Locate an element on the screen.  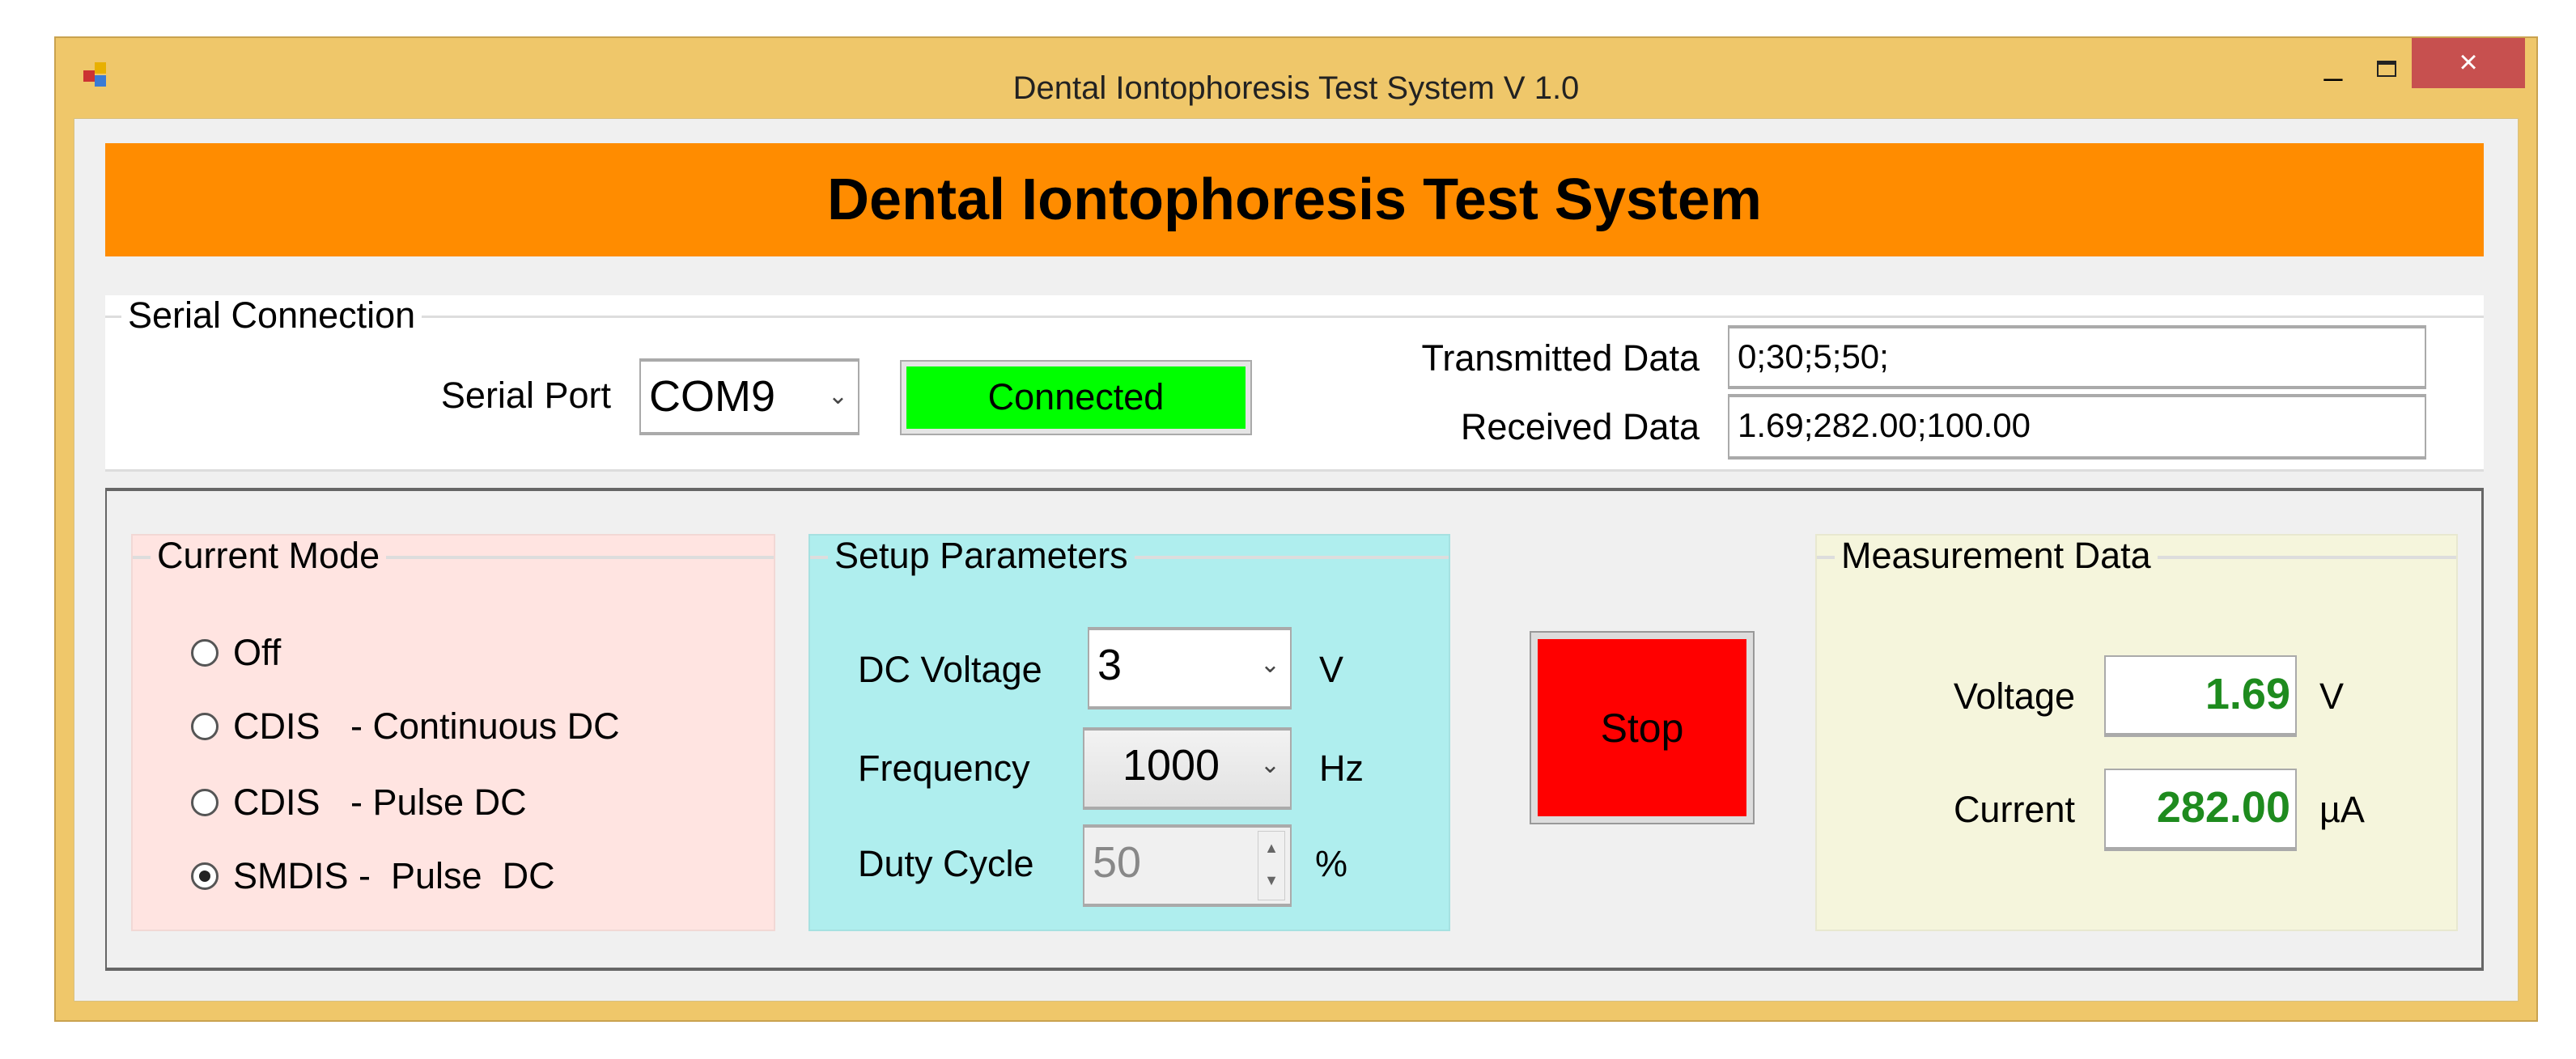
maximize-icon is located at coordinates (2386, 69).